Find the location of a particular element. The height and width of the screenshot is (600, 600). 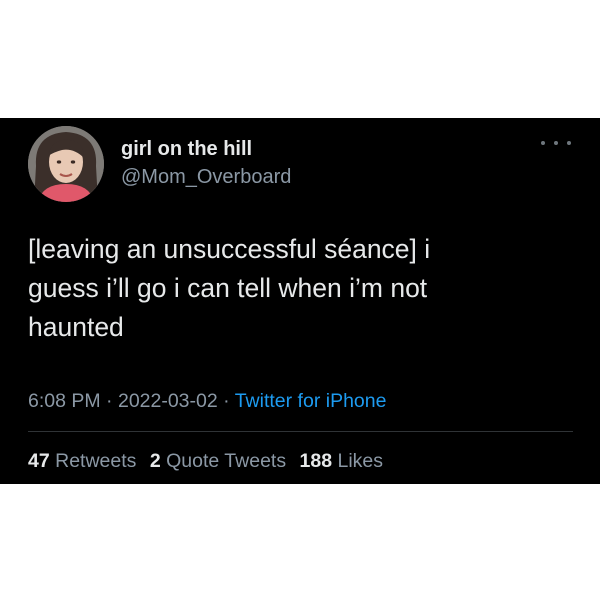

quote-tweets-count: 2 is located at coordinates (155, 461).